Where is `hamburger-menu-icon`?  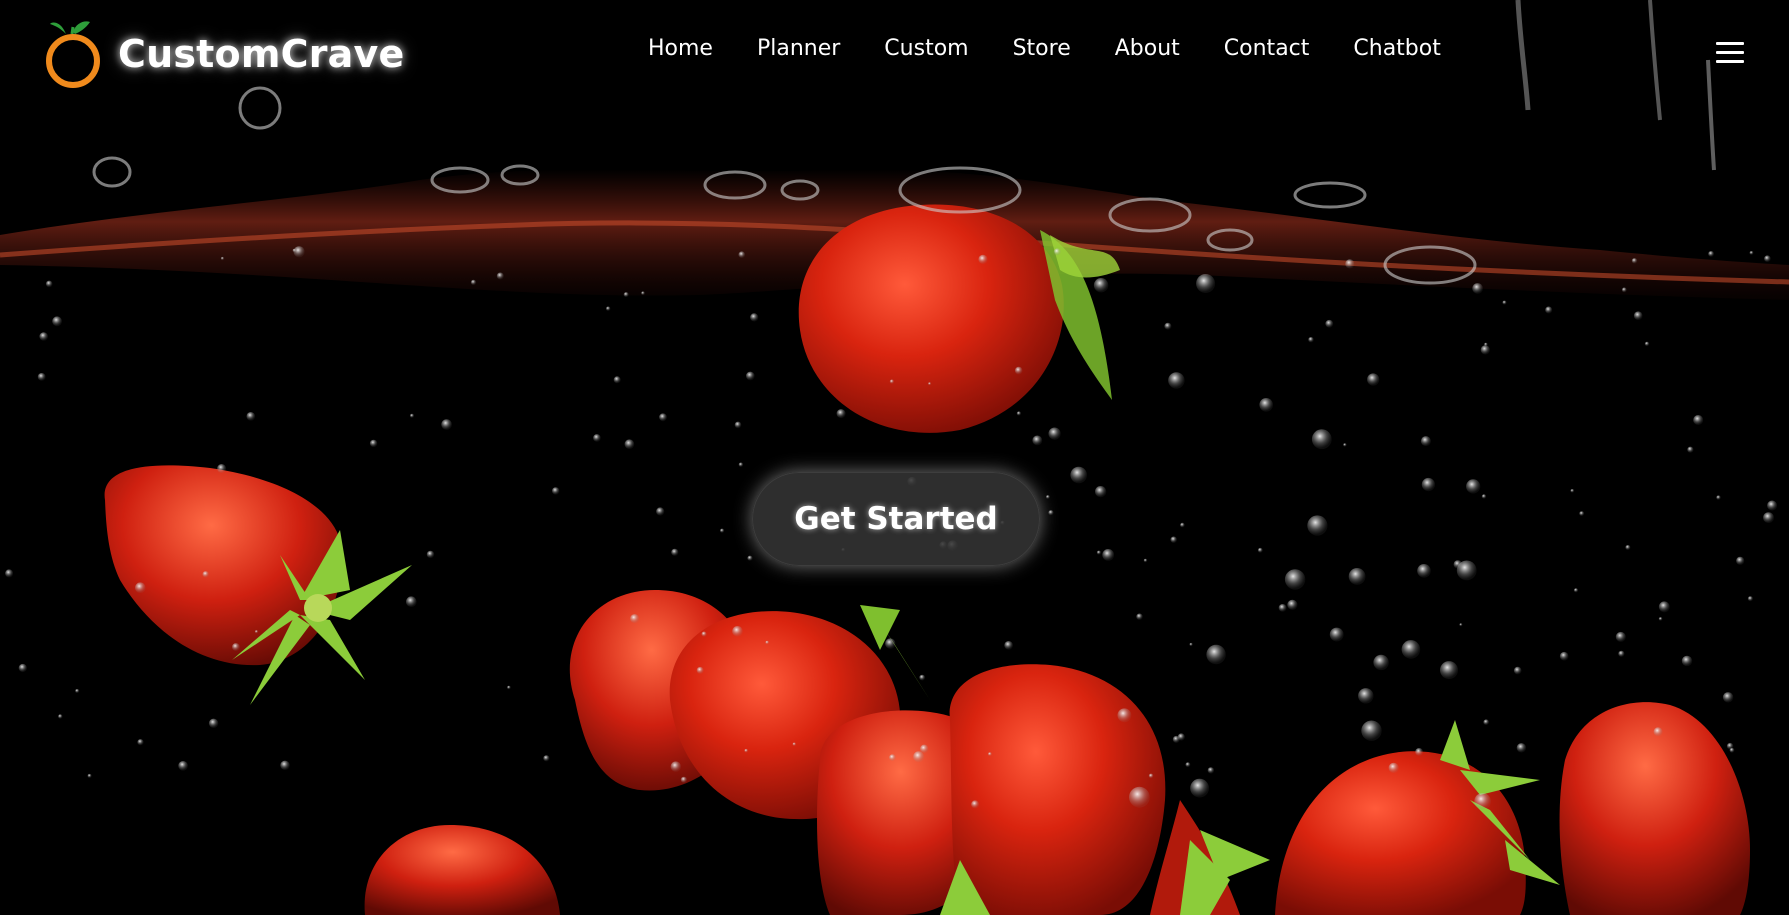 hamburger-menu-icon is located at coordinates (1730, 52).